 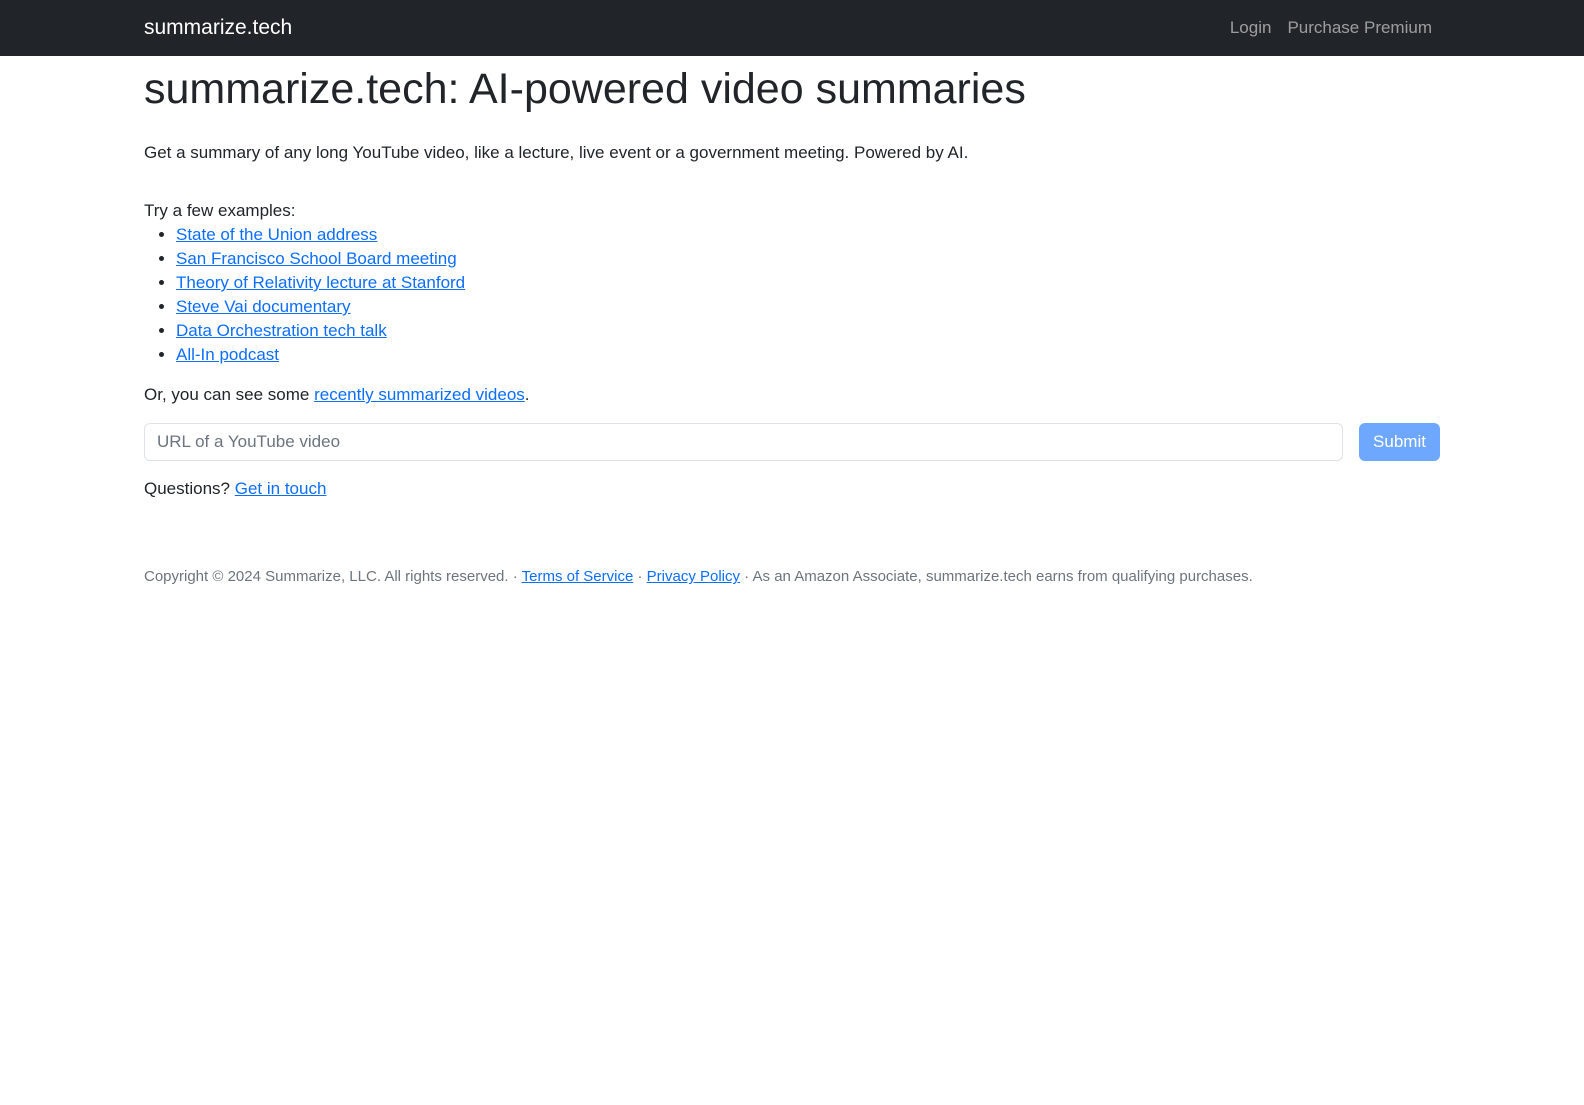 I want to click on list-item: Steve Vai documentary, so click(x=808, y=307).